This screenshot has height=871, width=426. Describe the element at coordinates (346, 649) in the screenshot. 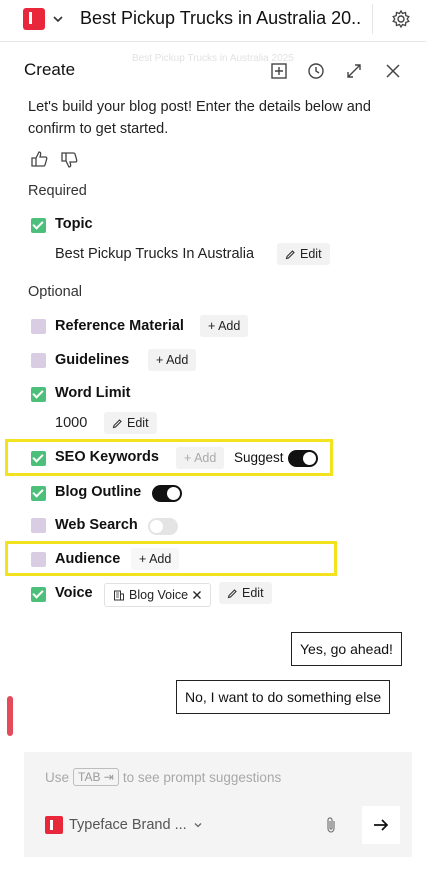

I see `yes-go-ahead-button: Yes, go ahead!` at that location.